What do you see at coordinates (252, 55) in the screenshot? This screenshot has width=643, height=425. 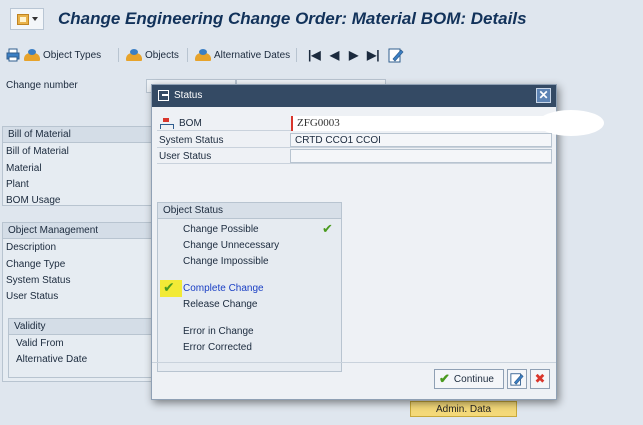 I see `alternative-dates-label: Alternative Dates` at bounding box center [252, 55].